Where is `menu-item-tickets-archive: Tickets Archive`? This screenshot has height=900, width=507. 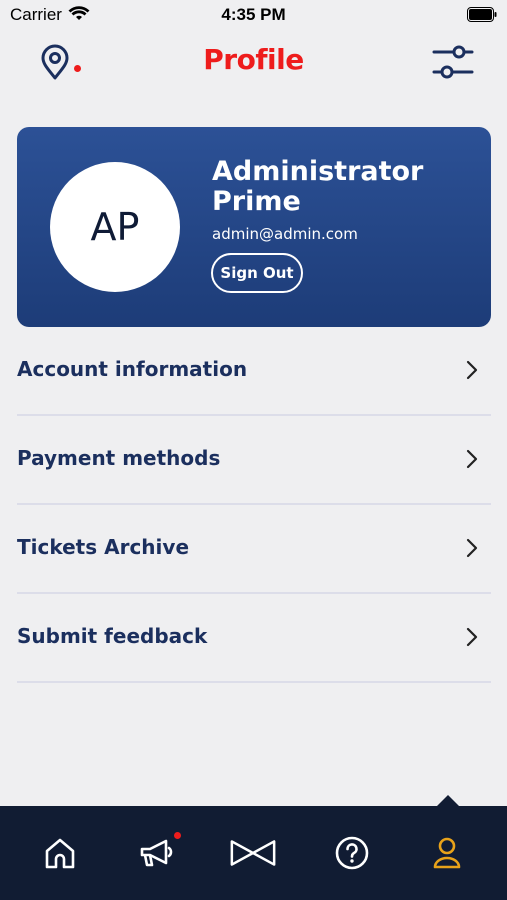 menu-item-tickets-archive: Tickets Archive is located at coordinates (254, 549).